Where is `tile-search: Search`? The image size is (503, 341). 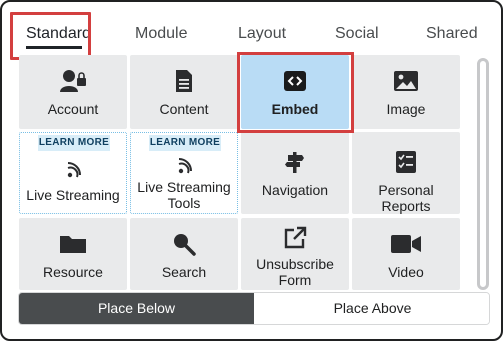
tile-search: Search is located at coordinates (184, 254).